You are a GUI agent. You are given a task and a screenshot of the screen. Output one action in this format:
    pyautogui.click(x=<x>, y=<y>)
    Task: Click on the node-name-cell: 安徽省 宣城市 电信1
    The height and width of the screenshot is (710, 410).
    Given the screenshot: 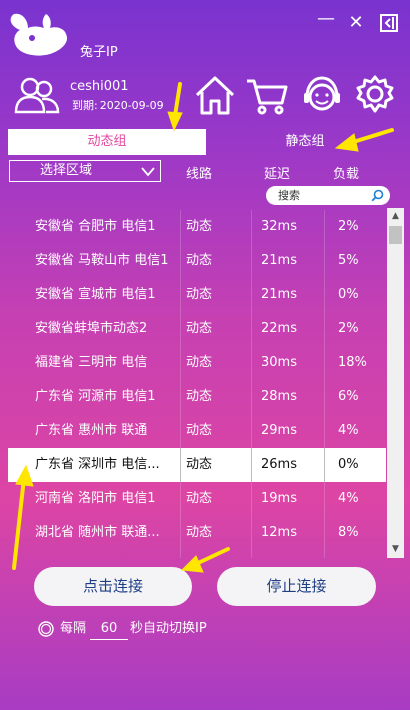 What is the action you would take?
    pyautogui.click(x=95, y=294)
    